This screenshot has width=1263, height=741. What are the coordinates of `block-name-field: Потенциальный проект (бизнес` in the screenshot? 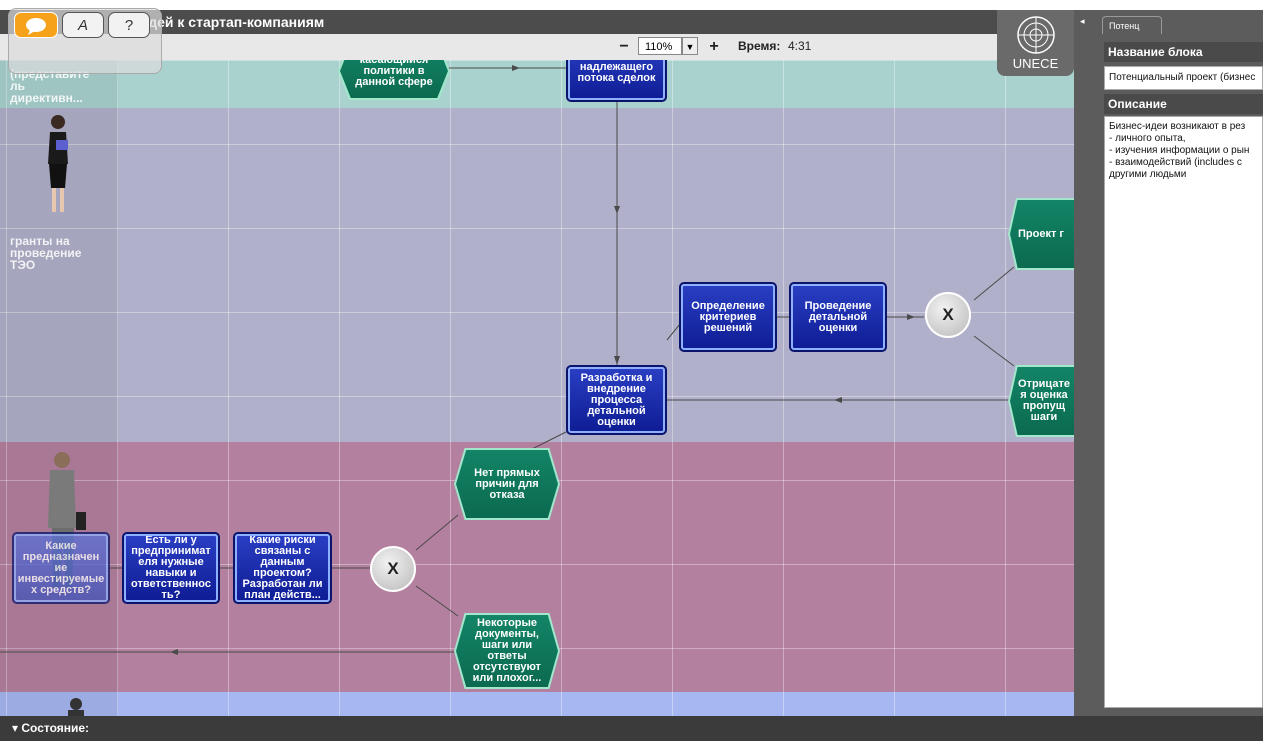 It's located at (1183, 78).